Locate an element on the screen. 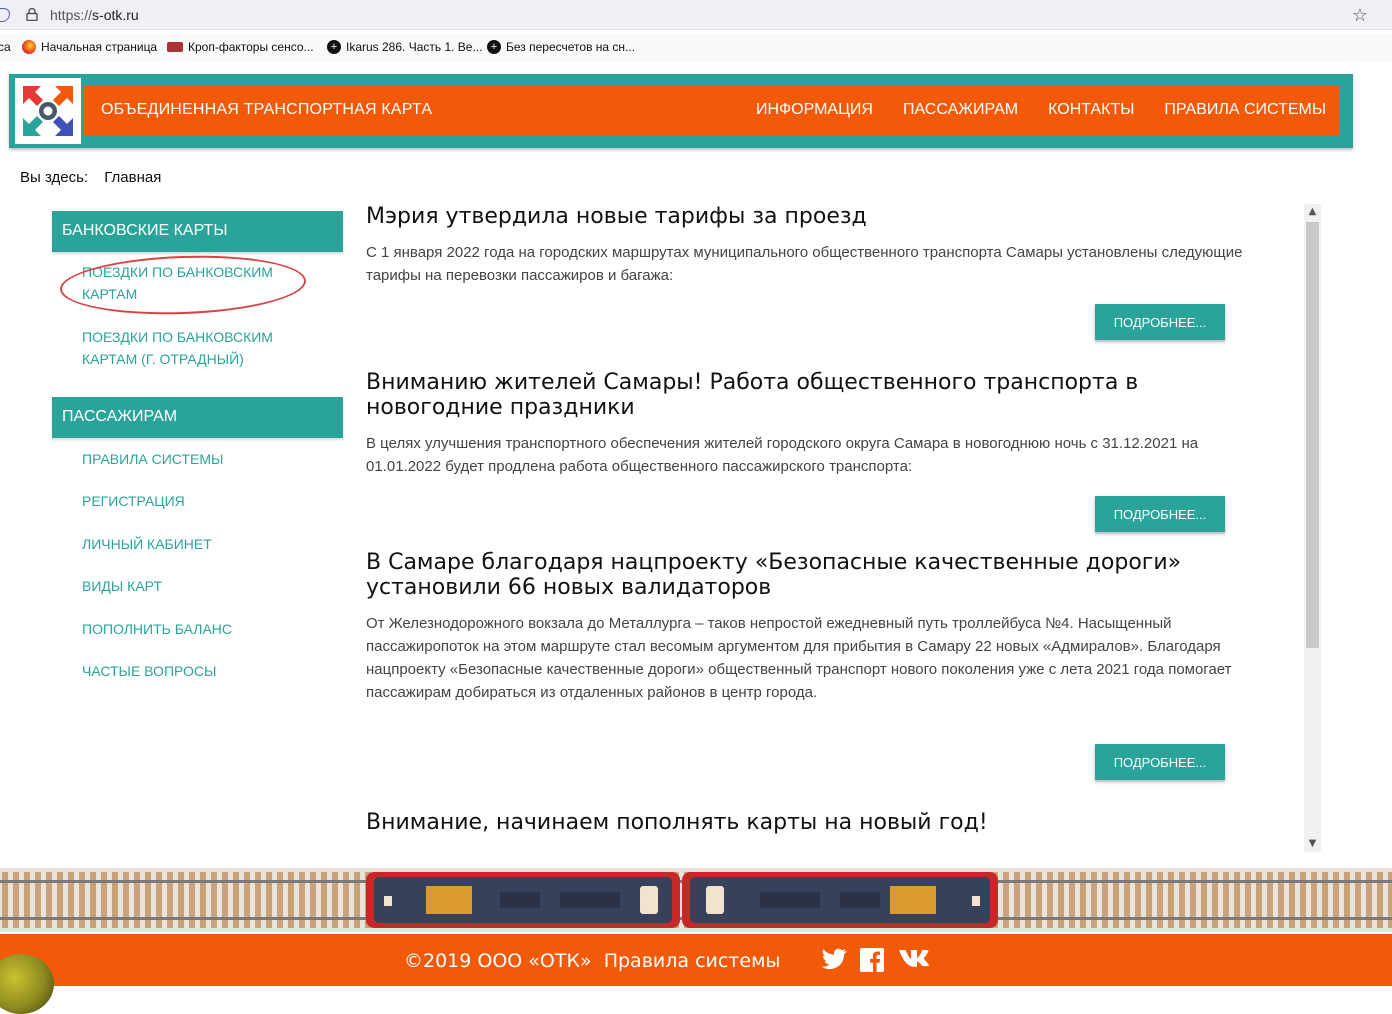  article-title: Мэрия утвердила новые тарифы за проезд is located at coordinates (816, 216).